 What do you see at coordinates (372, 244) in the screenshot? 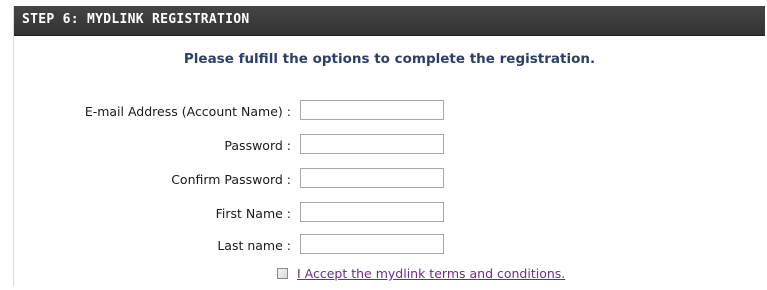
I see `last-name-field` at bounding box center [372, 244].